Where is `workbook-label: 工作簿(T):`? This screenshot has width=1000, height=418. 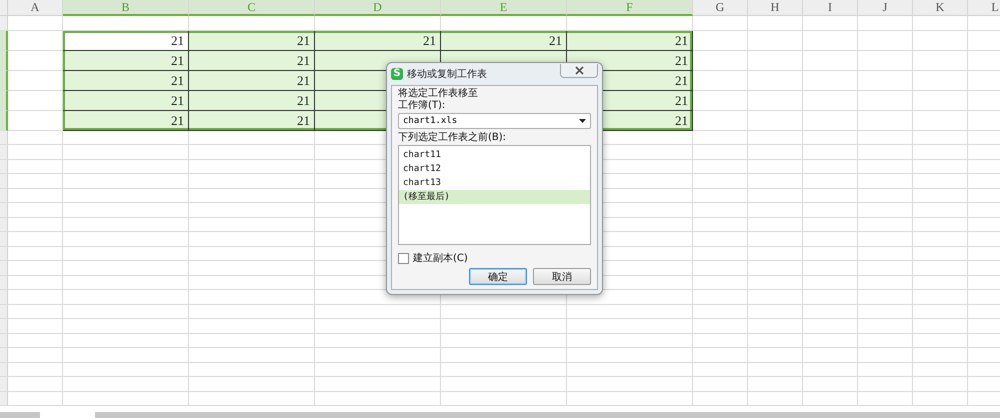
workbook-label: 工作簿(T): is located at coordinates (422, 106).